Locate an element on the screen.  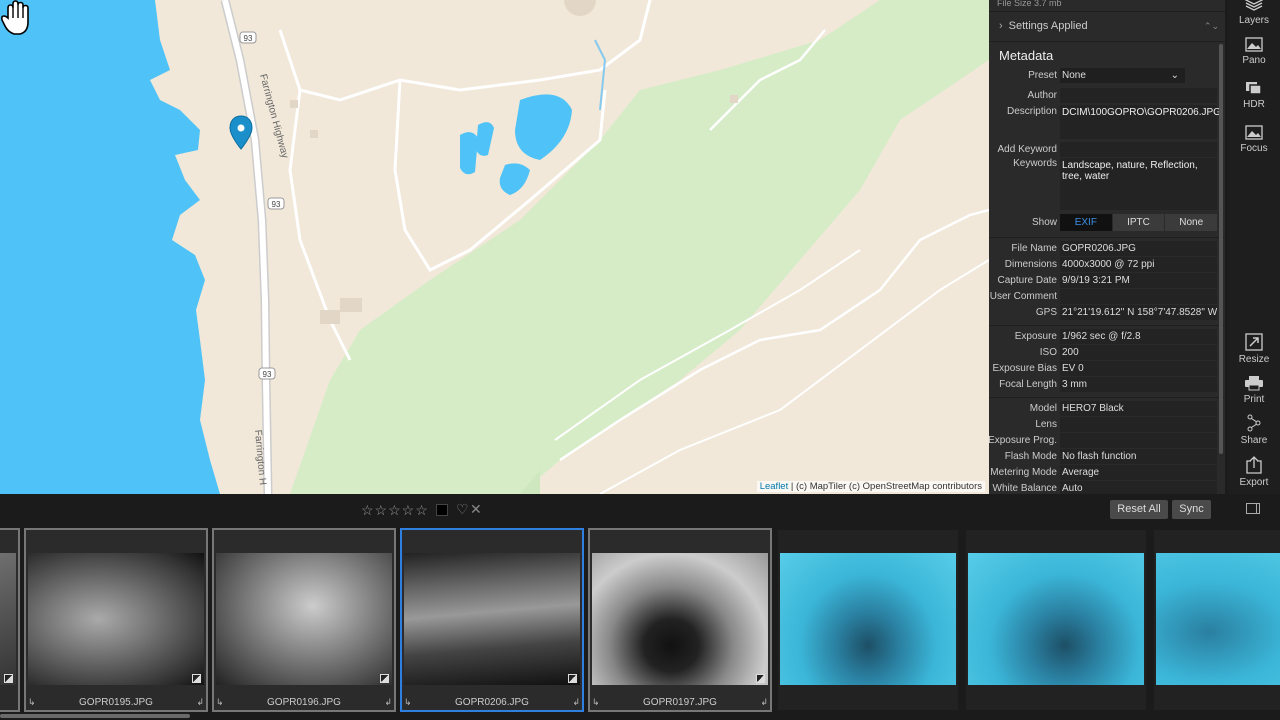
author-field is located at coordinates (1138, 95).